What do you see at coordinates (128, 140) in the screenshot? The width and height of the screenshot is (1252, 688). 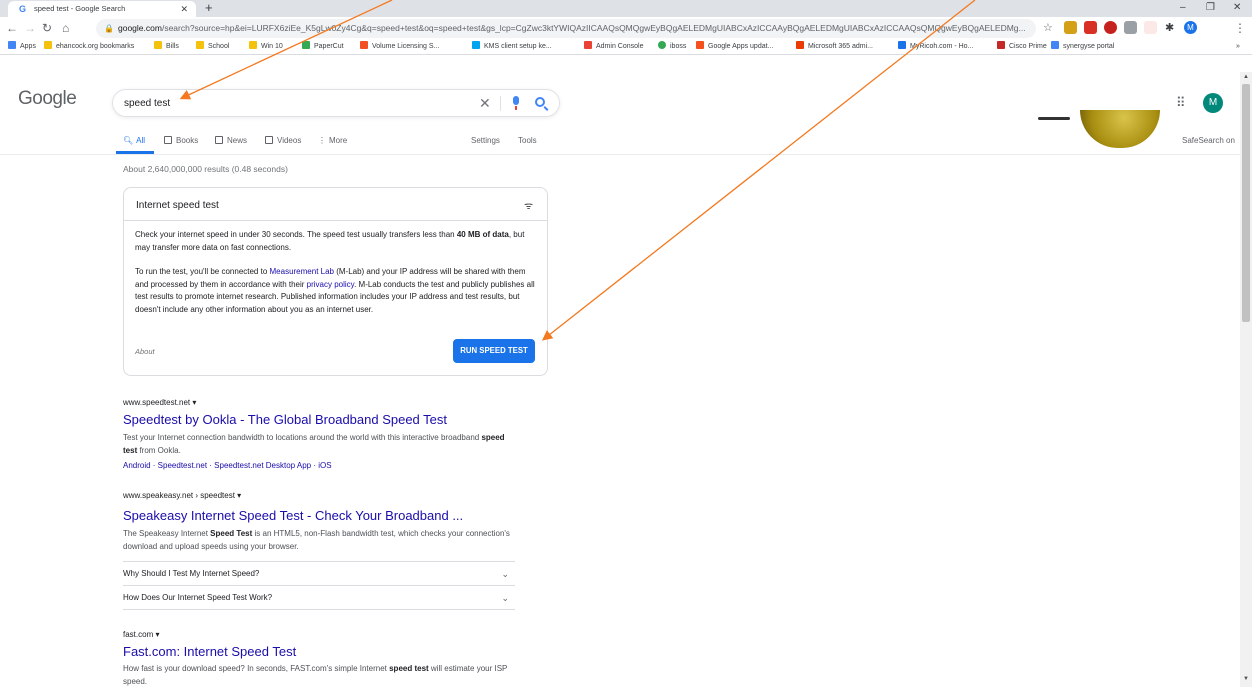 I see `search-small-icon: 🔍︎` at bounding box center [128, 140].